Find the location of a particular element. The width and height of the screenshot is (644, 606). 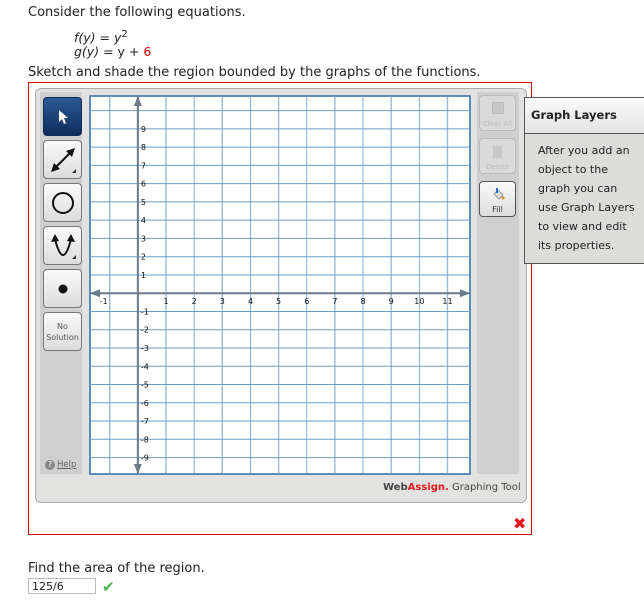

y-tick-label: 3 is located at coordinates (143, 238).